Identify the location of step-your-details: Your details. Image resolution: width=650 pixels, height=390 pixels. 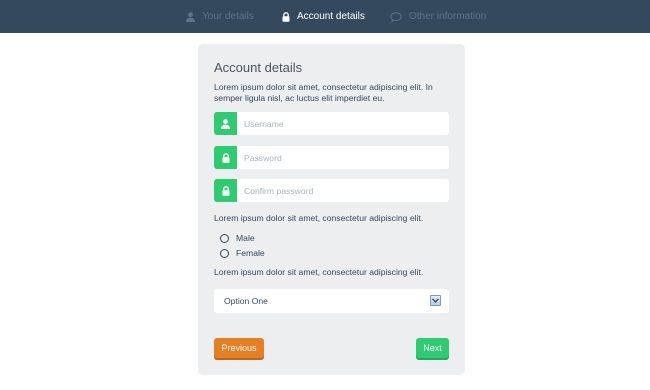
(220, 16).